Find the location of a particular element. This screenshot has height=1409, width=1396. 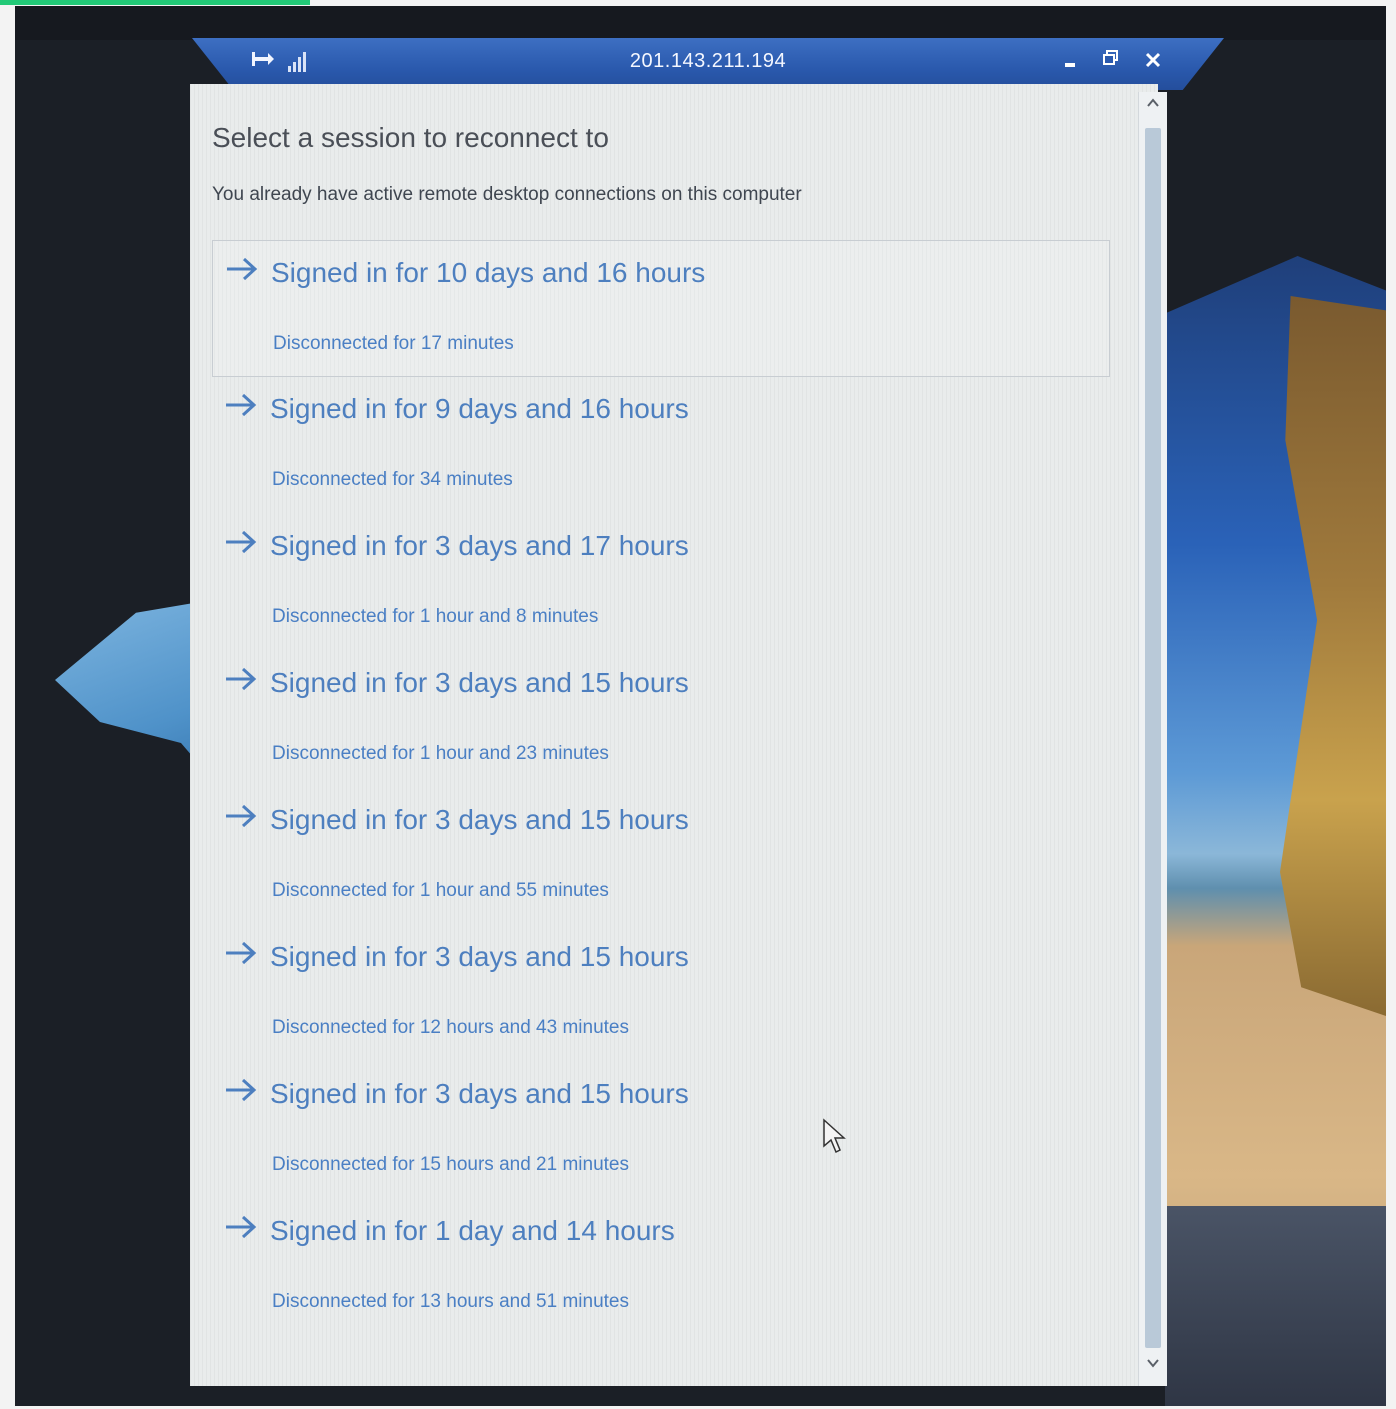

minimize-icon is located at coordinates (1070, 65).